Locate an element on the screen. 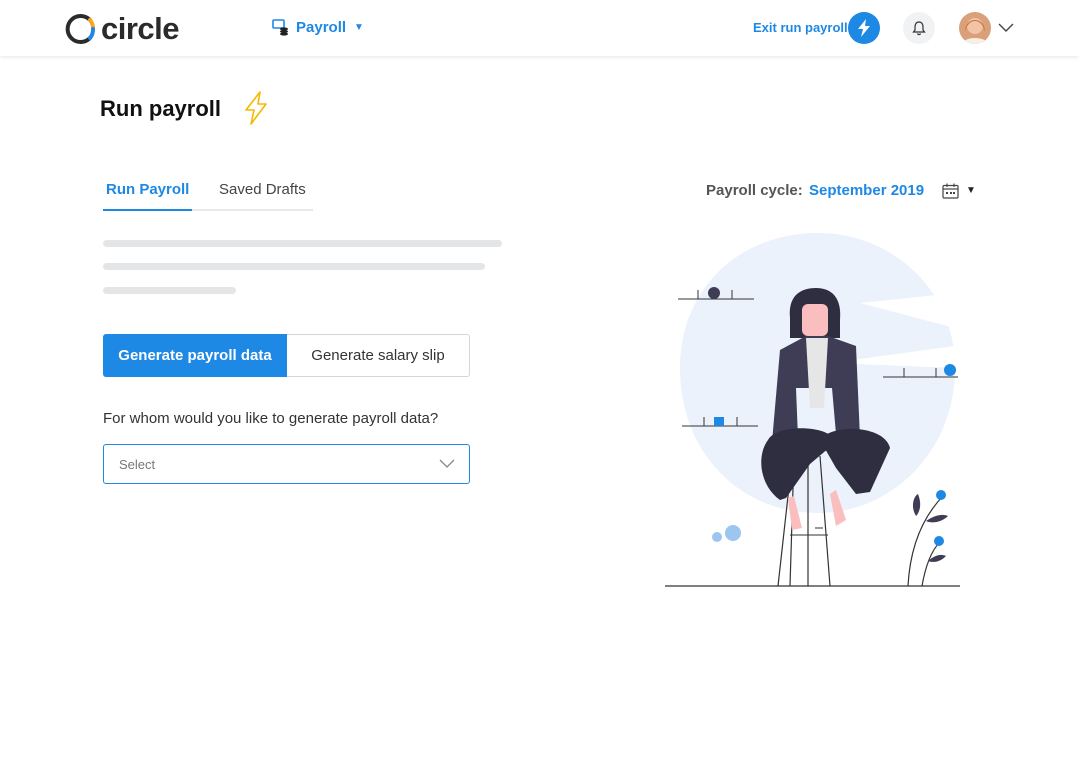  brand-name: circle is located at coordinates (140, 28).